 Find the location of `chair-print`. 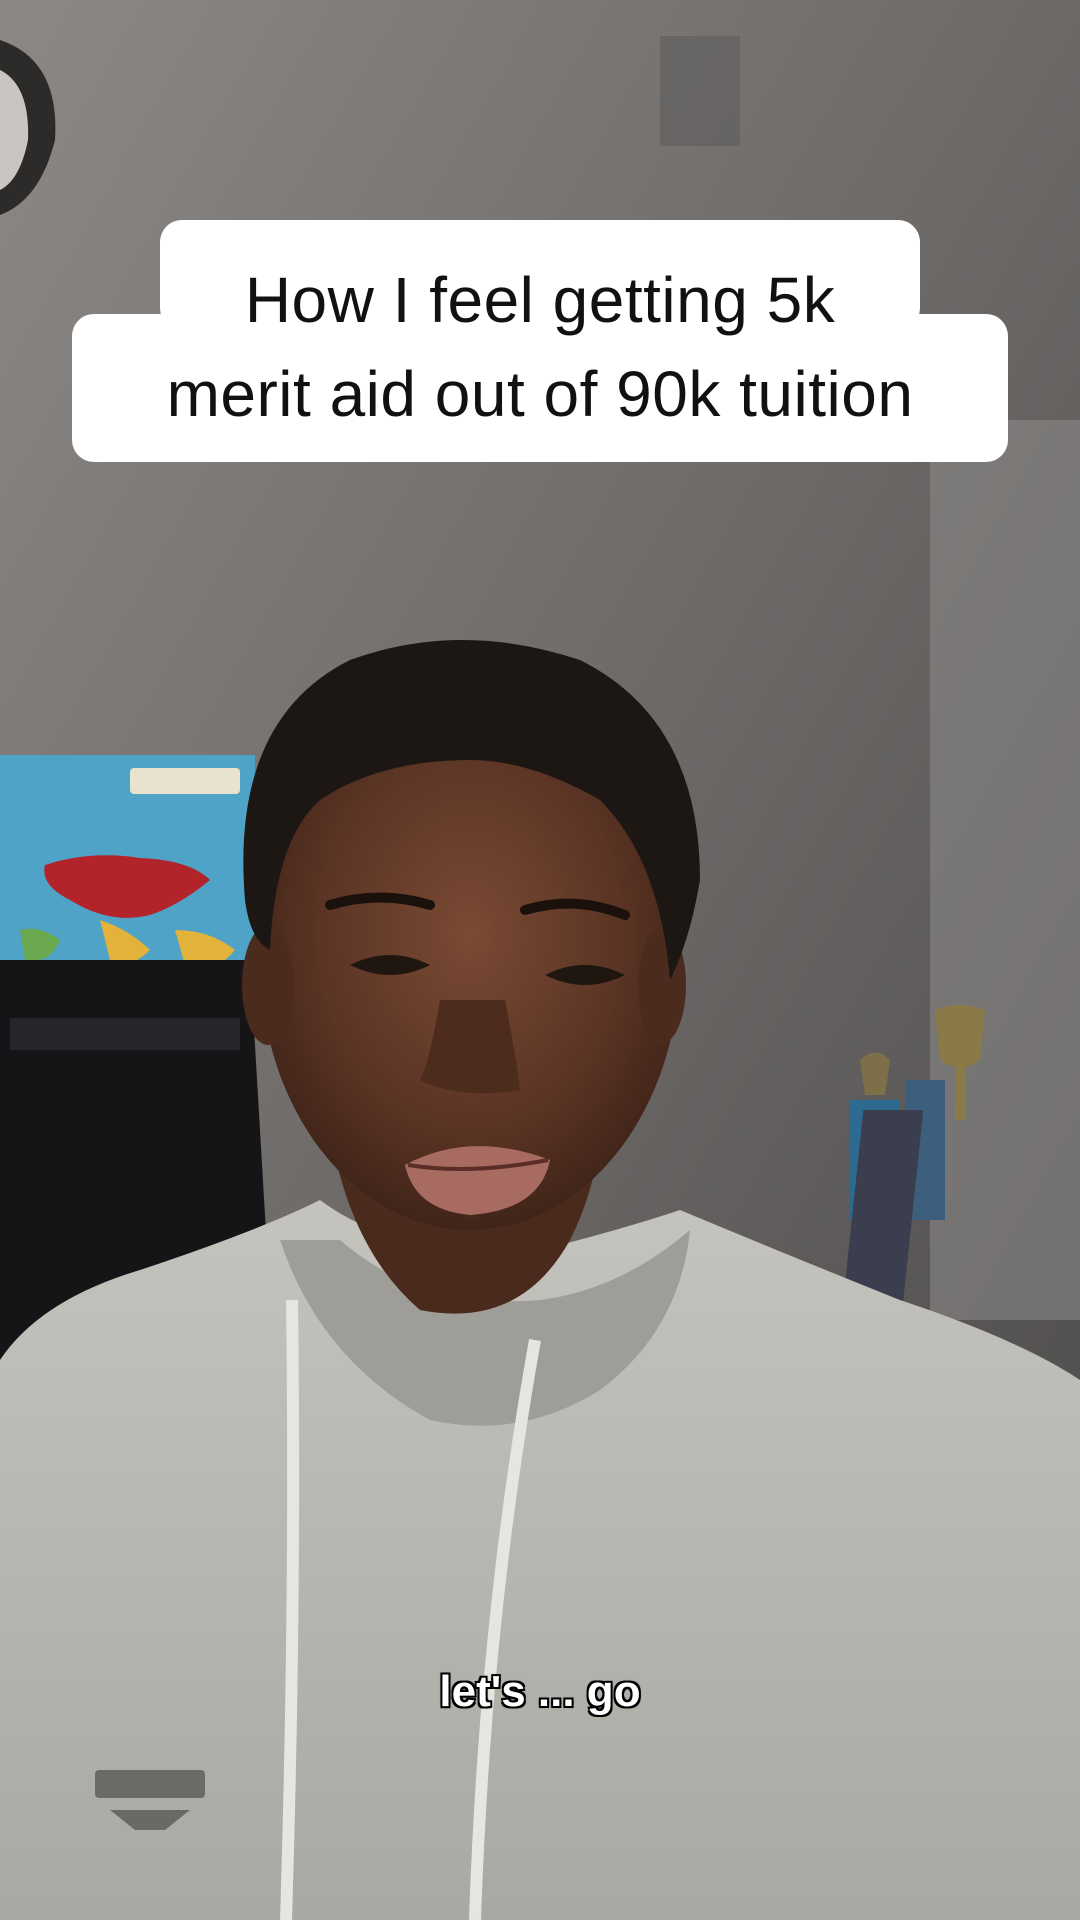

chair-print is located at coordinates (125, 1034).